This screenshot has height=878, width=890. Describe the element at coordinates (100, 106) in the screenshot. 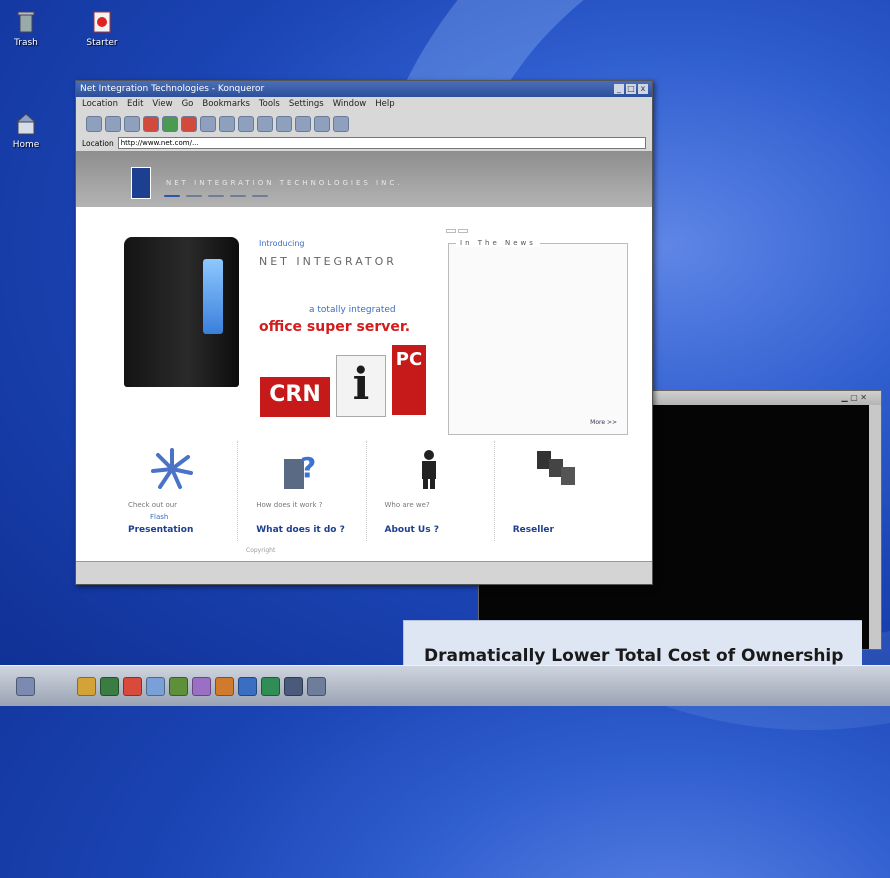

I see `menu-location: Location` at that location.